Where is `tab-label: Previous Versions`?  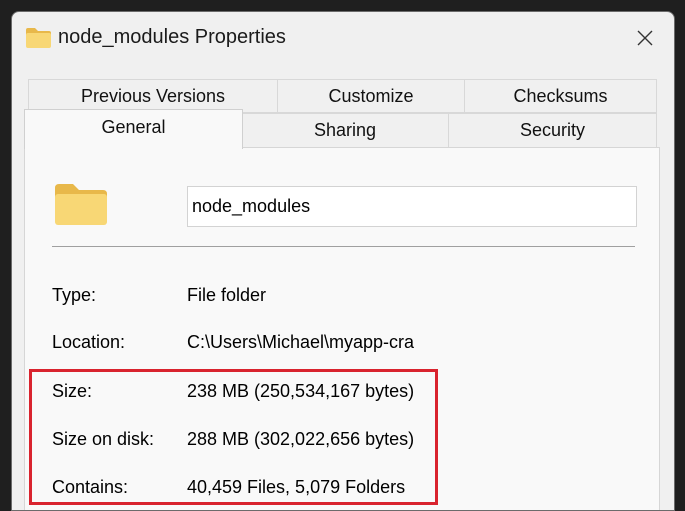
tab-label: Previous Versions is located at coordinates (153, 95).